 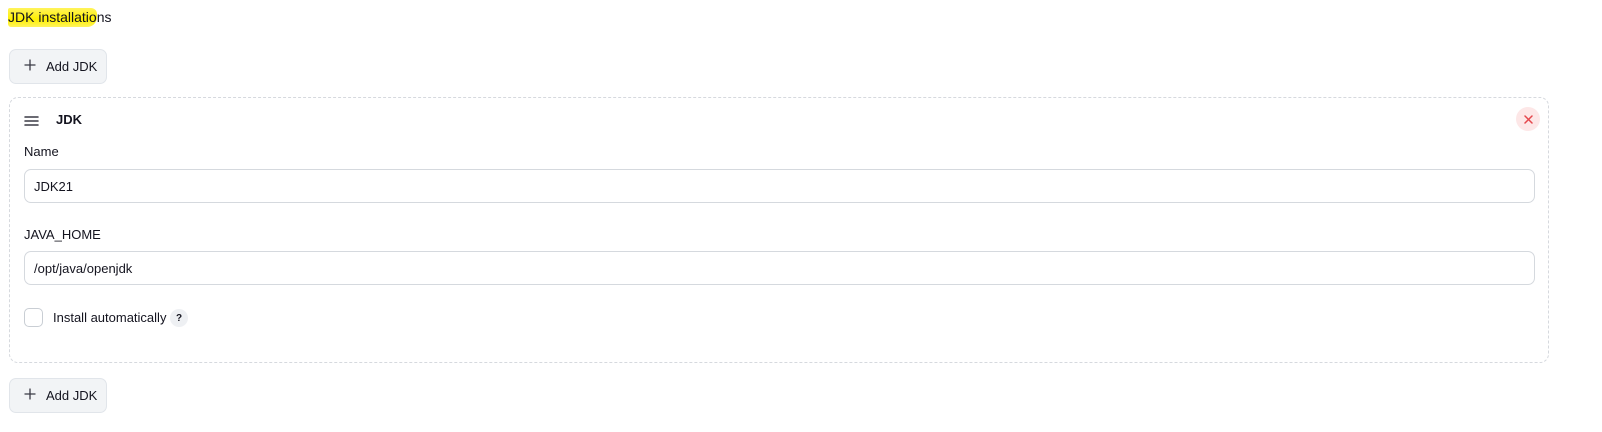 I want to click on section-title-highlighted: JDK installatio, so click(x=52, y=17).